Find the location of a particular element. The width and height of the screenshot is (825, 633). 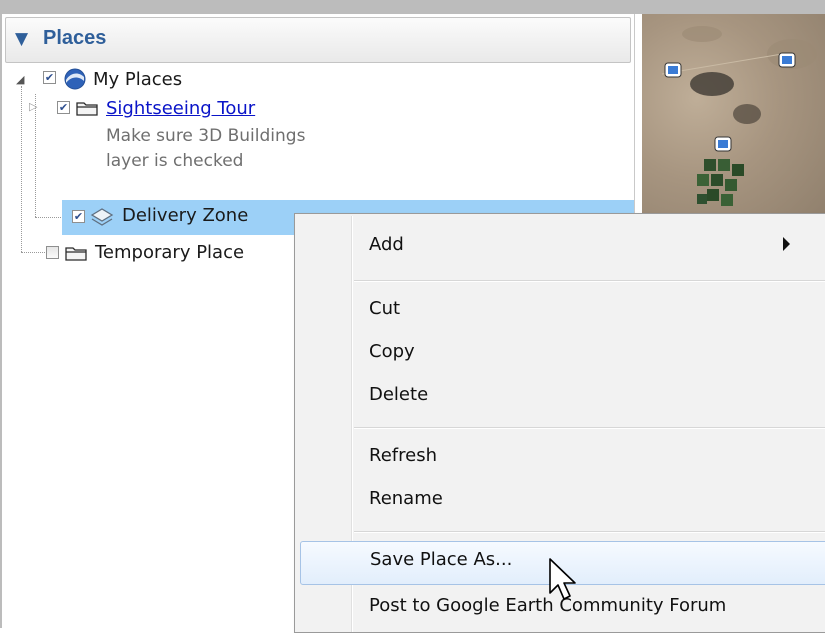

menu-item-delete-label: Delete is located at coordinates (399, 394).